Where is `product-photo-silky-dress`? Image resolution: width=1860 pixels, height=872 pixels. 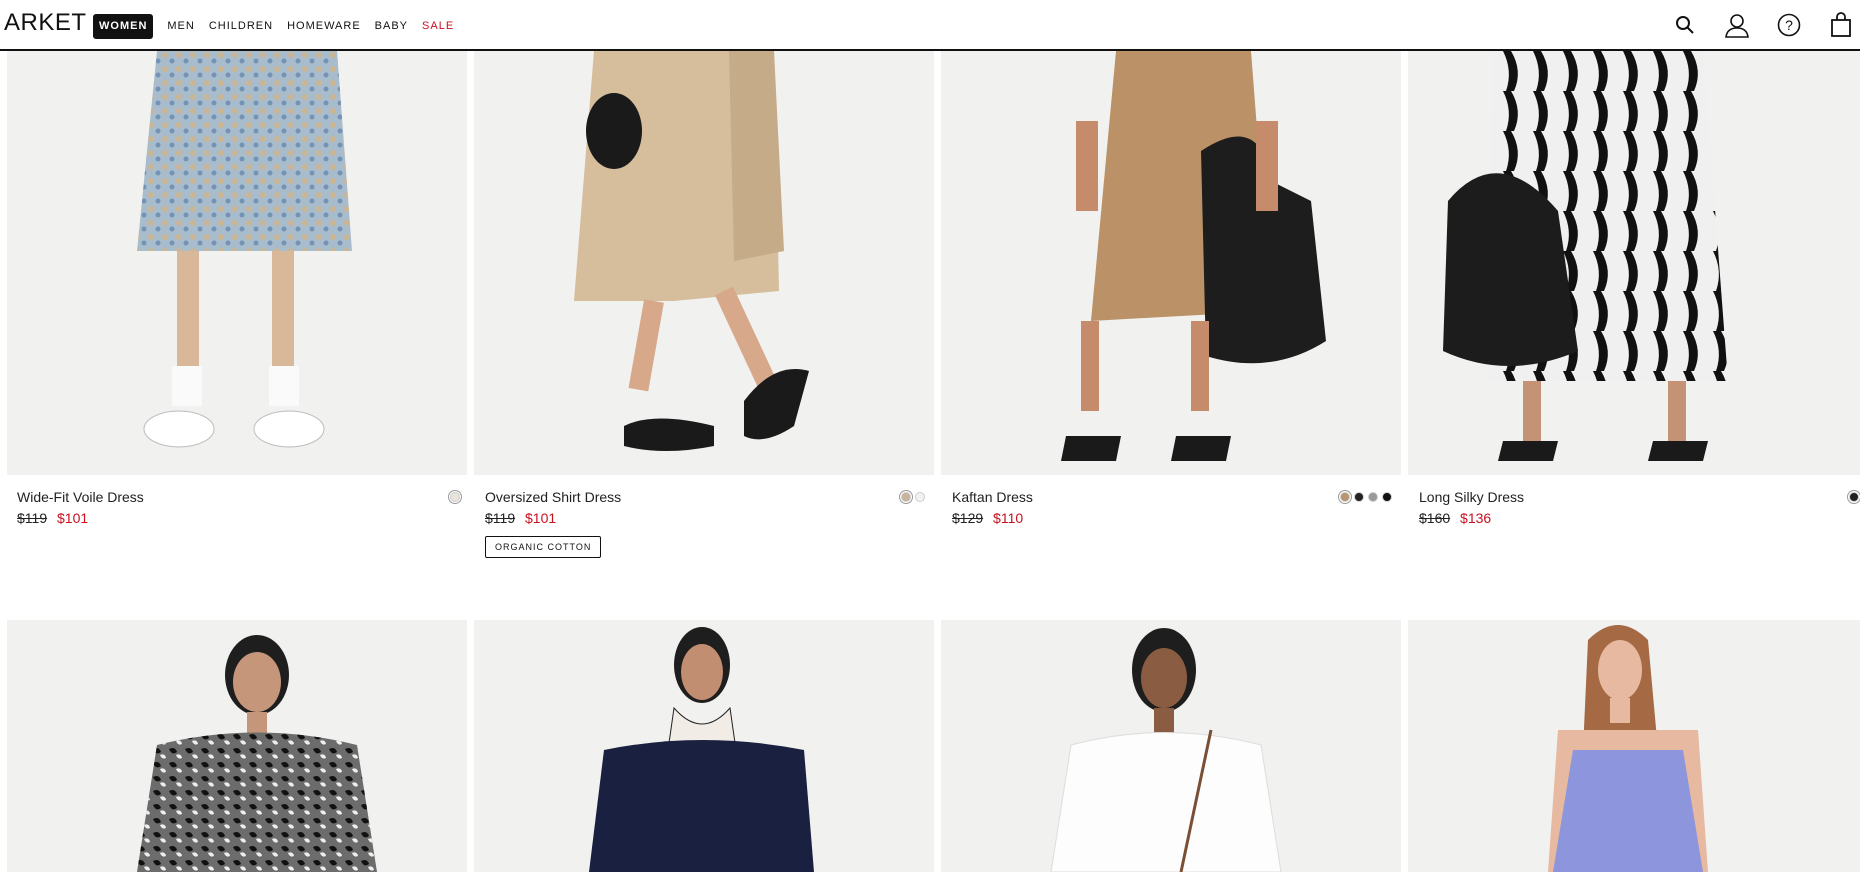 product-photo-silky-dress is located at coordinates (1634, 263).